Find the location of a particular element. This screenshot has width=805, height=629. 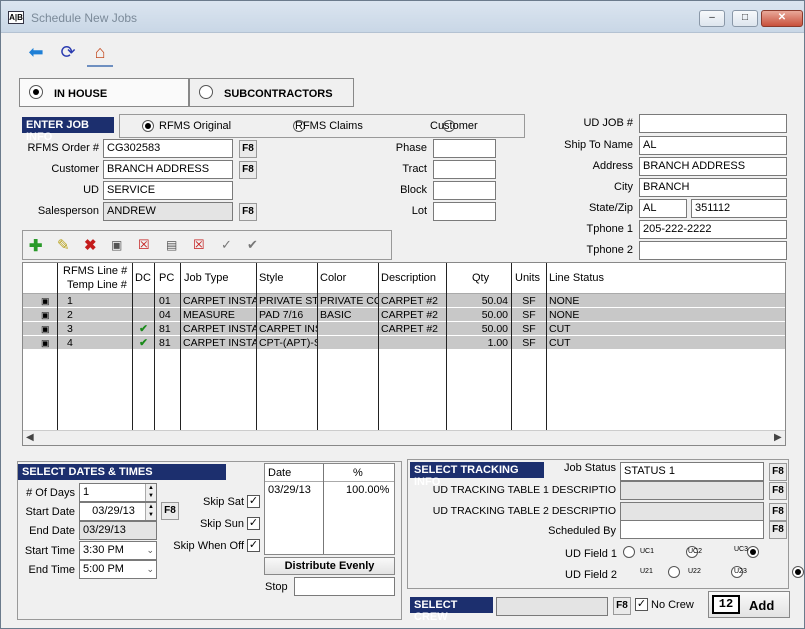

start-time-select: 3:30 PM ⌄ is located at coordinates (118, 550).